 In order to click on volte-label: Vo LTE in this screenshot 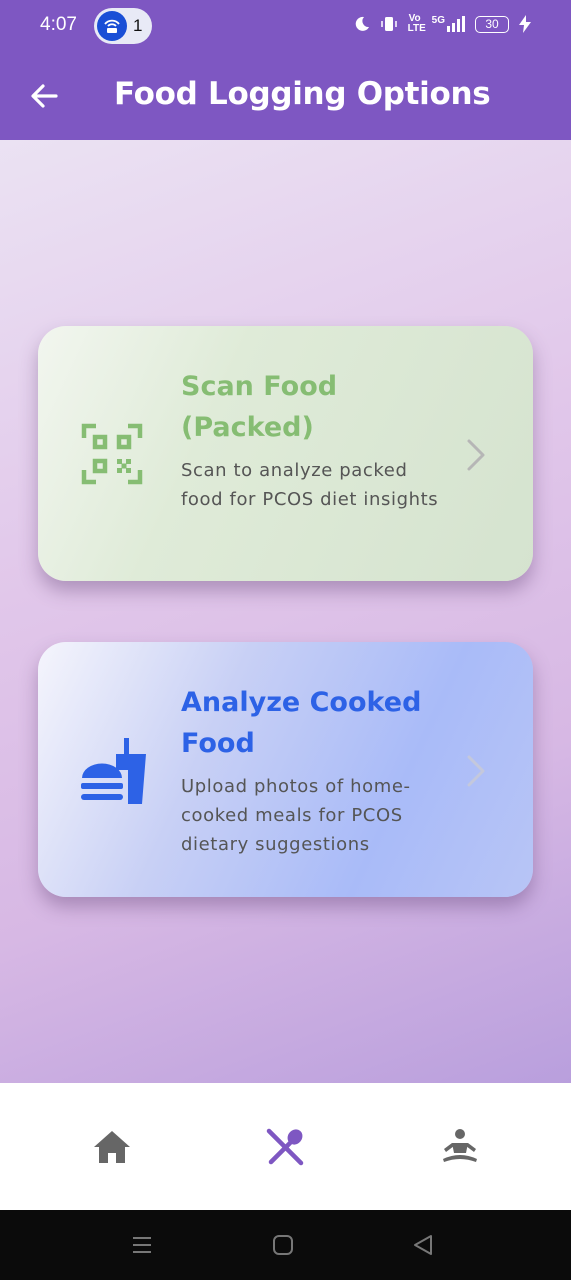, I will do `click(416, 23)`.